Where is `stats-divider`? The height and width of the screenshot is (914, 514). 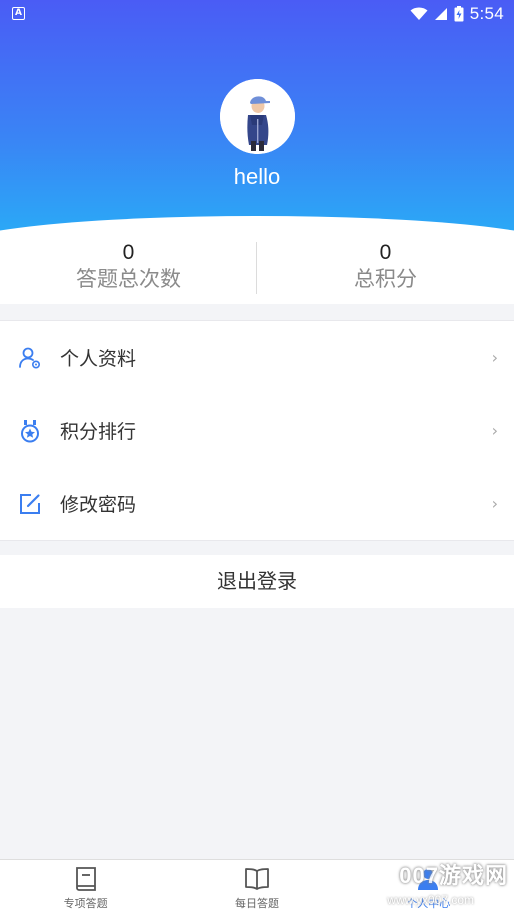
stats-divider is located at coordinates (256, 268).